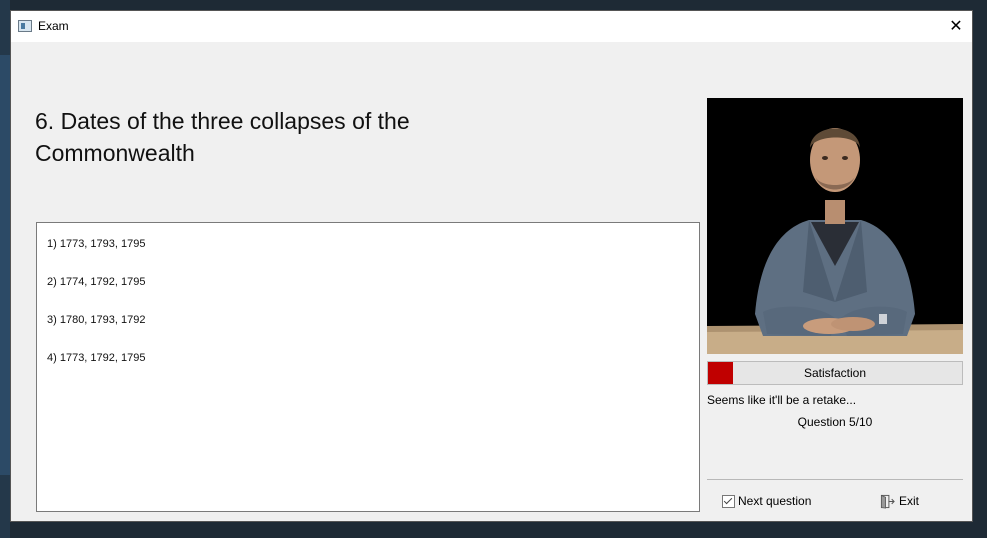  I want to click on title-bar: Exam ✕, so click(491, 26).